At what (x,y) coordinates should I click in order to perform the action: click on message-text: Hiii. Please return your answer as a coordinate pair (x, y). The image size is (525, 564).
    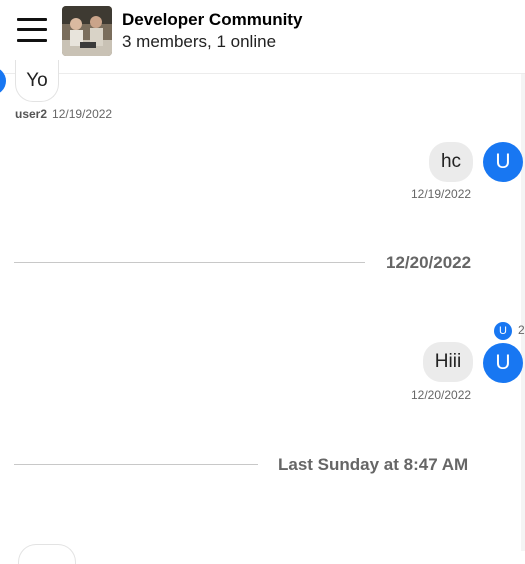
    Looking at the image, I should click on (448, 361).